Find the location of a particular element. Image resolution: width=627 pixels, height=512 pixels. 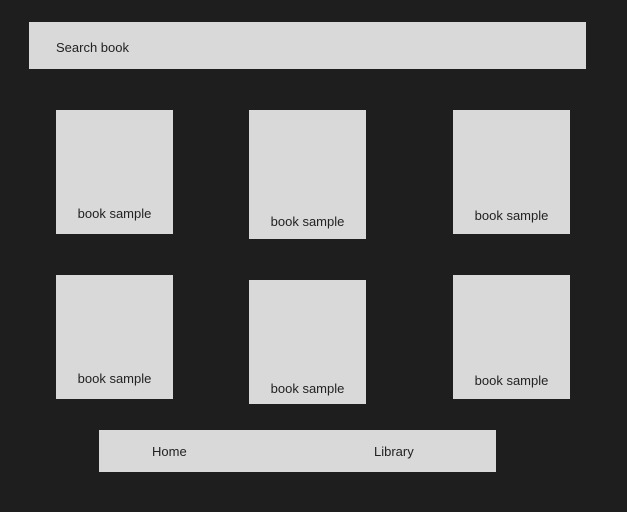

search-bar: Search book is located at coordinates (307, 45).